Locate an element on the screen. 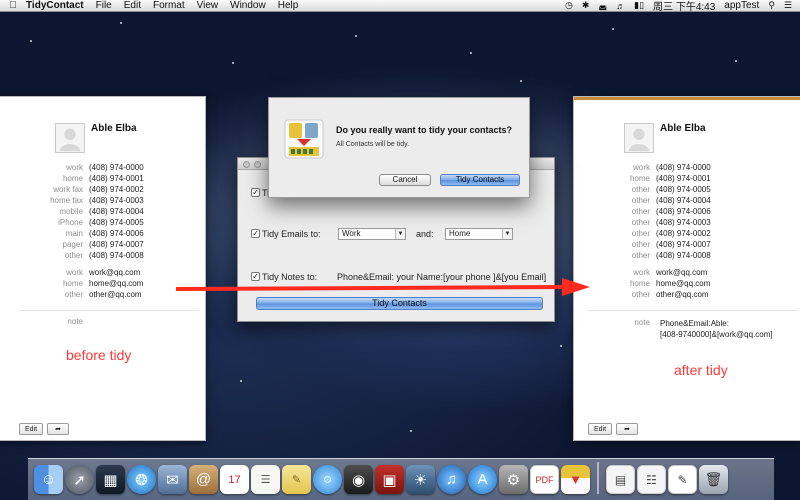  phone-row: other (408) 974-0007 is located at coordinates (671, 244).